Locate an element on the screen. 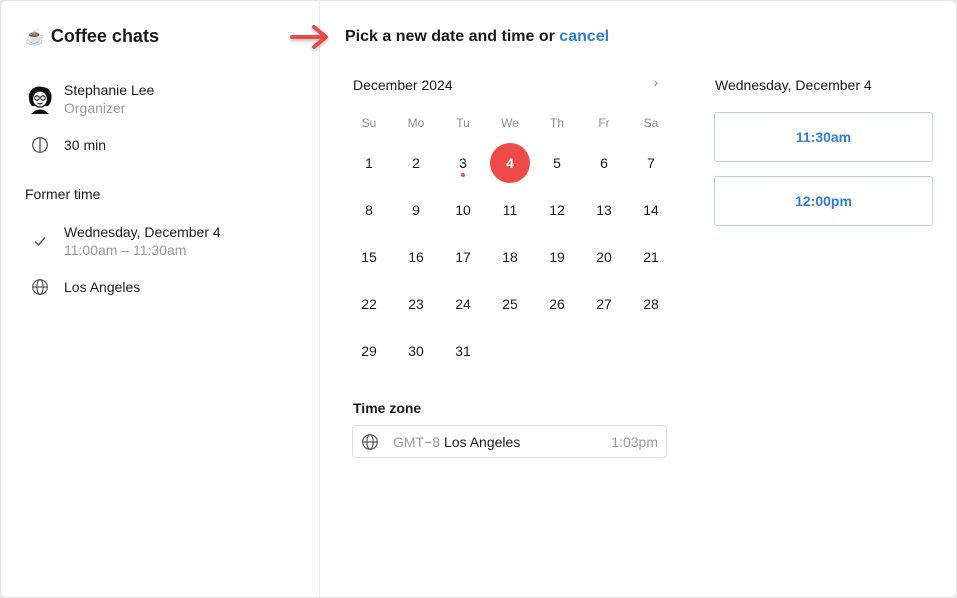  calendar-day: 20 is located at coordinates (604, 257).